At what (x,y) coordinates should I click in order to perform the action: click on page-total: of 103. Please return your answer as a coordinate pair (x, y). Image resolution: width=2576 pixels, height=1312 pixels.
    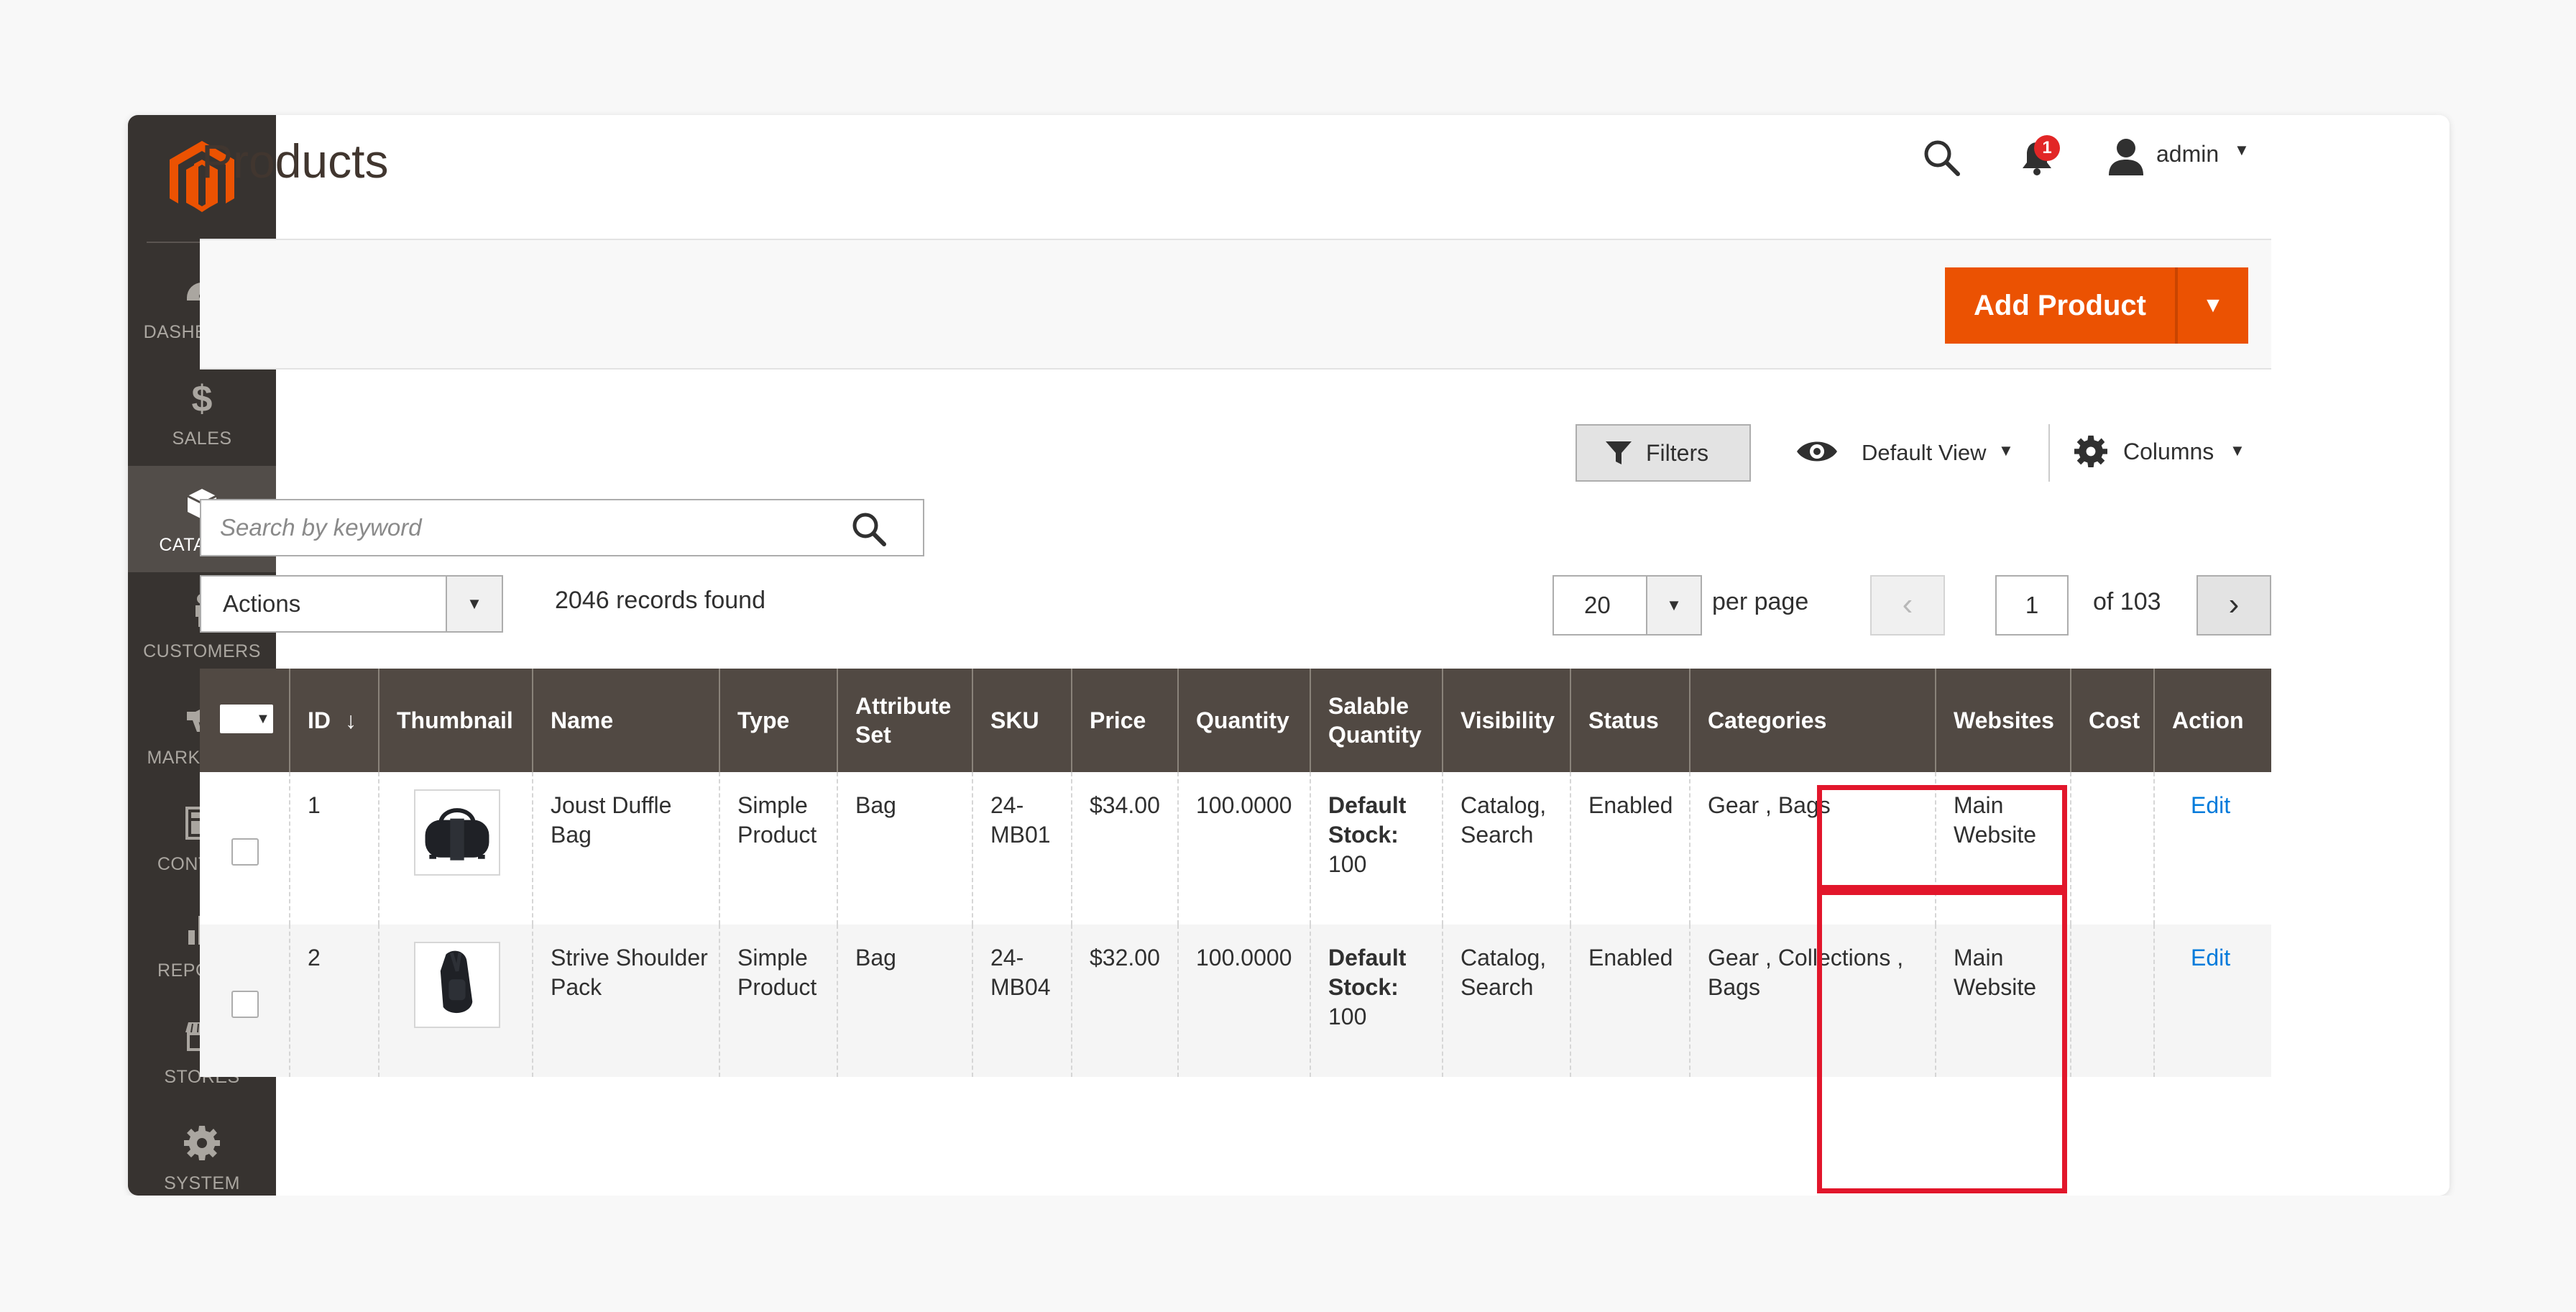
    Looking at the image, I should click on (2127, 601).